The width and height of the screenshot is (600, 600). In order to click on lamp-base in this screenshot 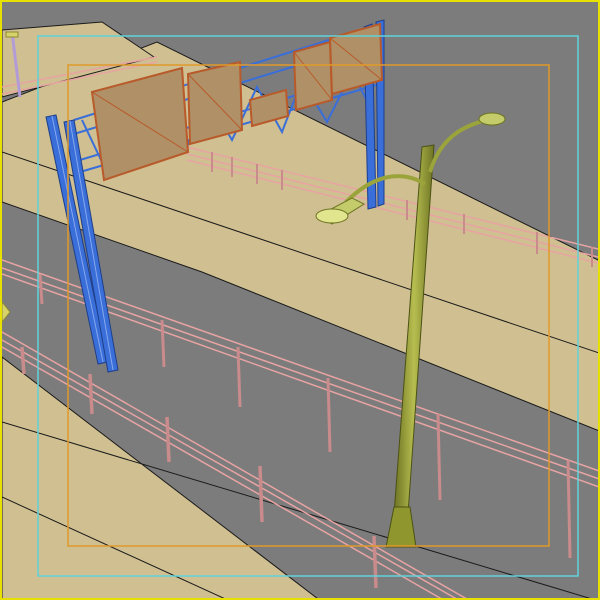, I will do `click(401, 527)`.